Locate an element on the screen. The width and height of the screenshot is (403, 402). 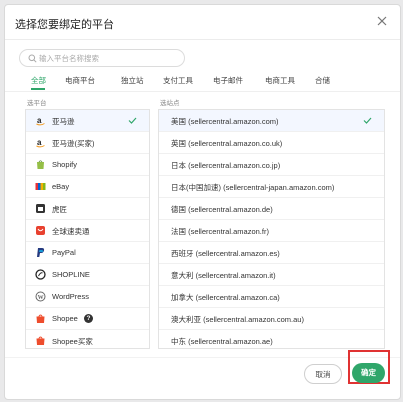
platform-item-wordpress: W WordPress is located at coordinates (87, 297).